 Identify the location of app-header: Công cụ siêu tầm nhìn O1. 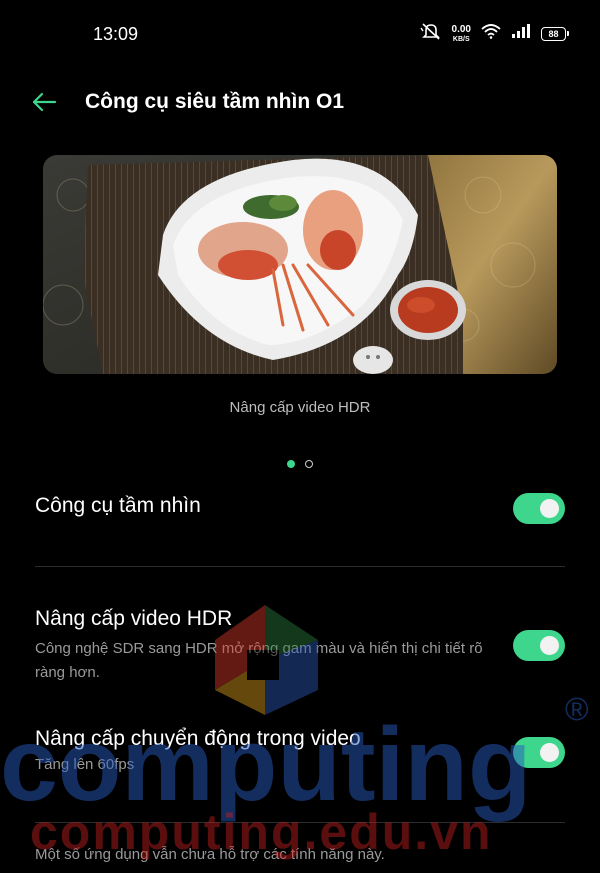
(300, 103).